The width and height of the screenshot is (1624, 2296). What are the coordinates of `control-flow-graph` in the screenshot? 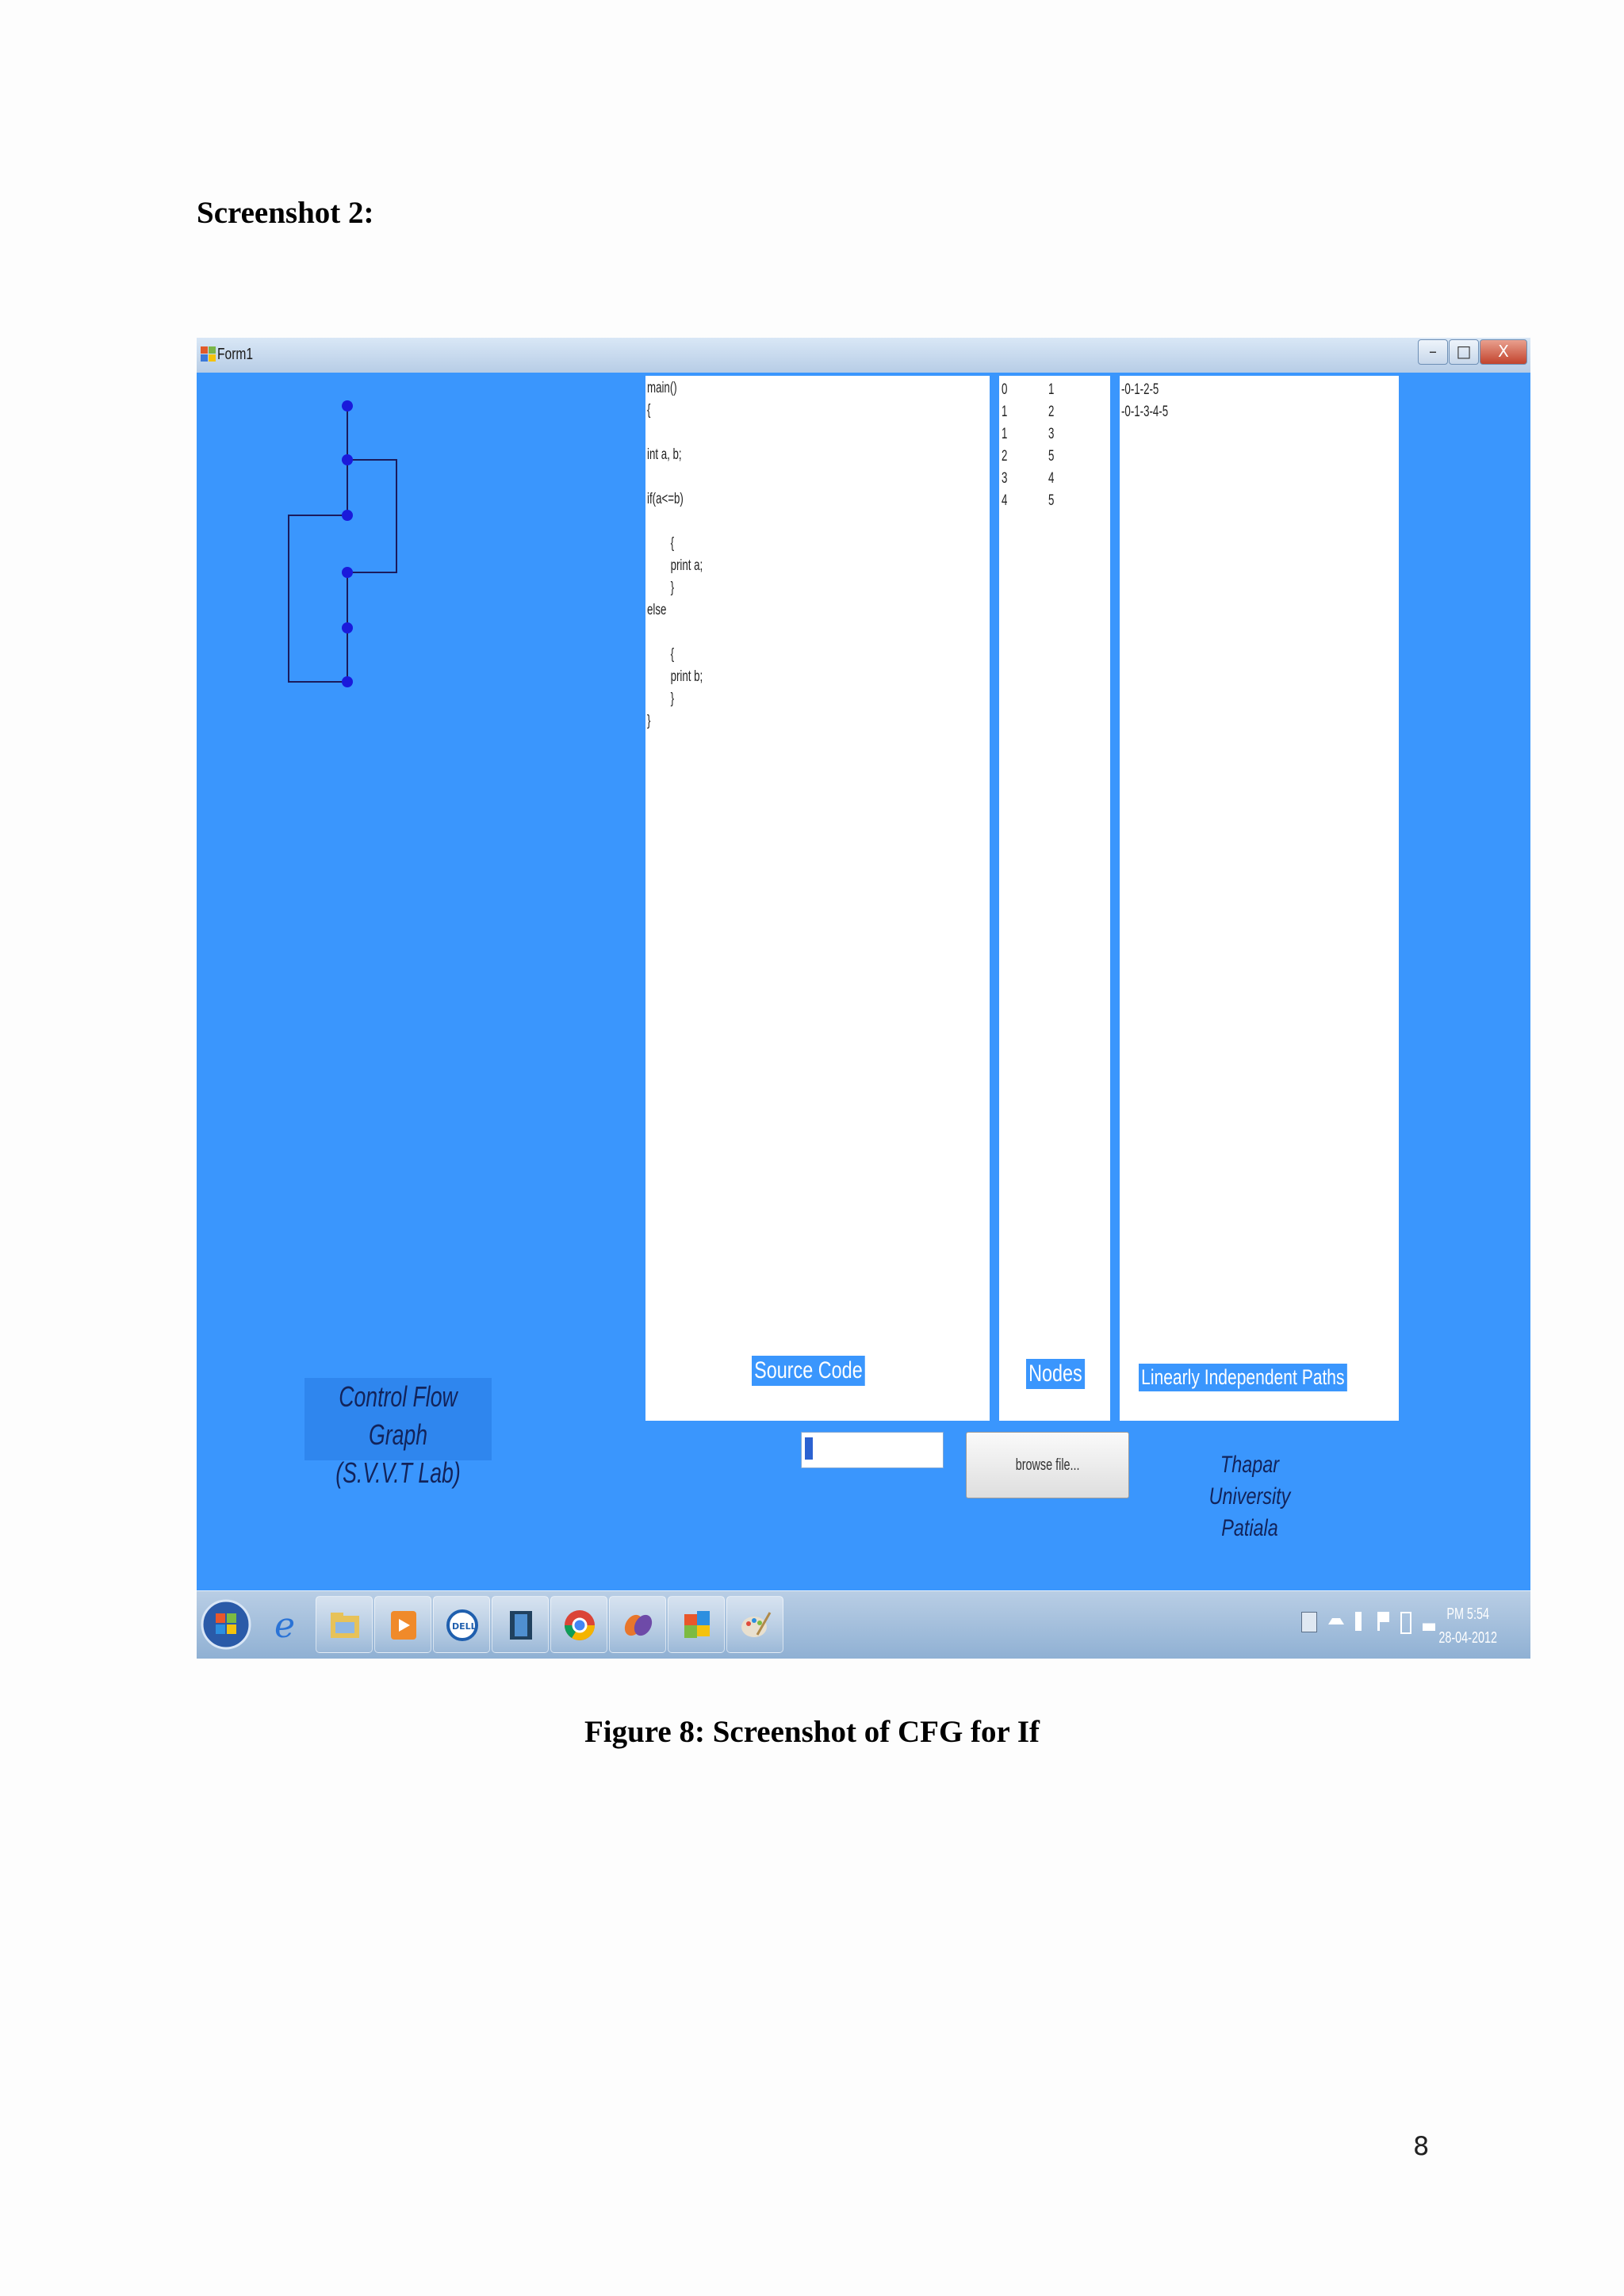 It's located at (342, 544).